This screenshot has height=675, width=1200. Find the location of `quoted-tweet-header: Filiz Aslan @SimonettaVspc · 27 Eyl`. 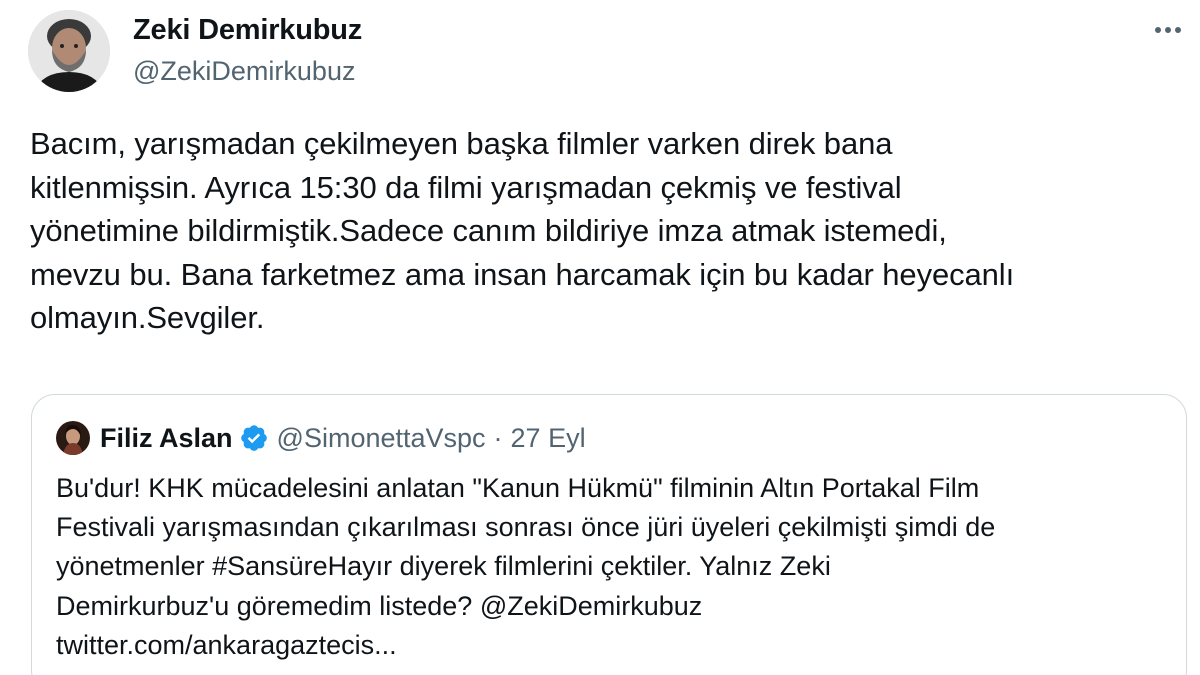

quoted-tweet-header: Filiz Aslan @SimonettaVspc · 27 Eyl is located at coordinates (321, 438).